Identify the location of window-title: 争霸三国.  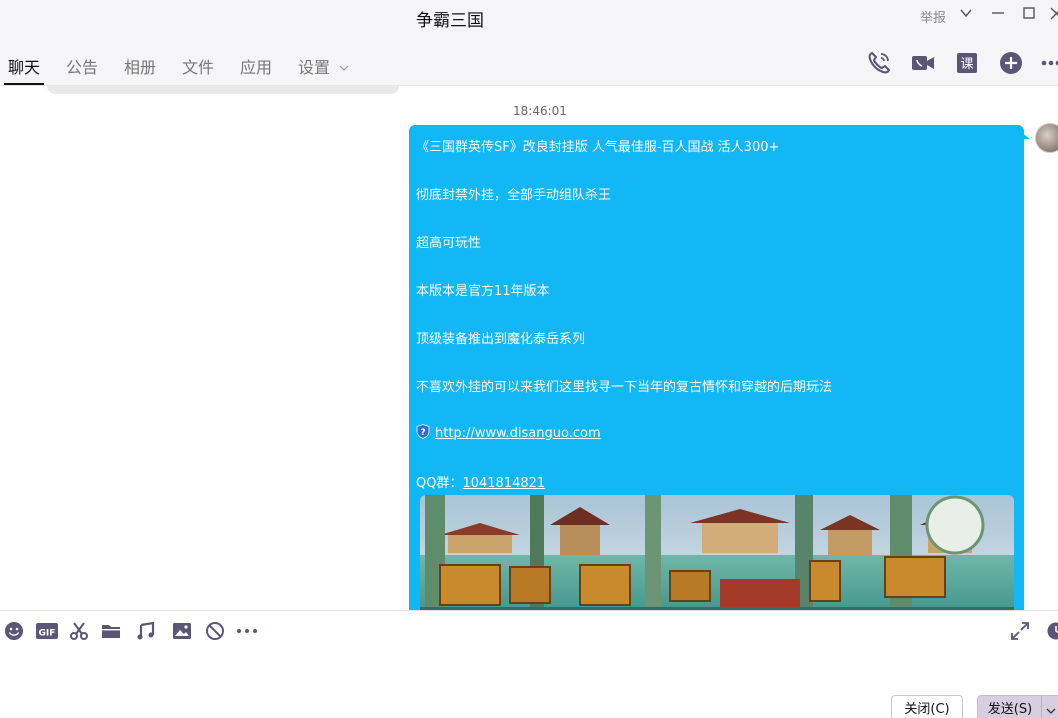
(450, 21).